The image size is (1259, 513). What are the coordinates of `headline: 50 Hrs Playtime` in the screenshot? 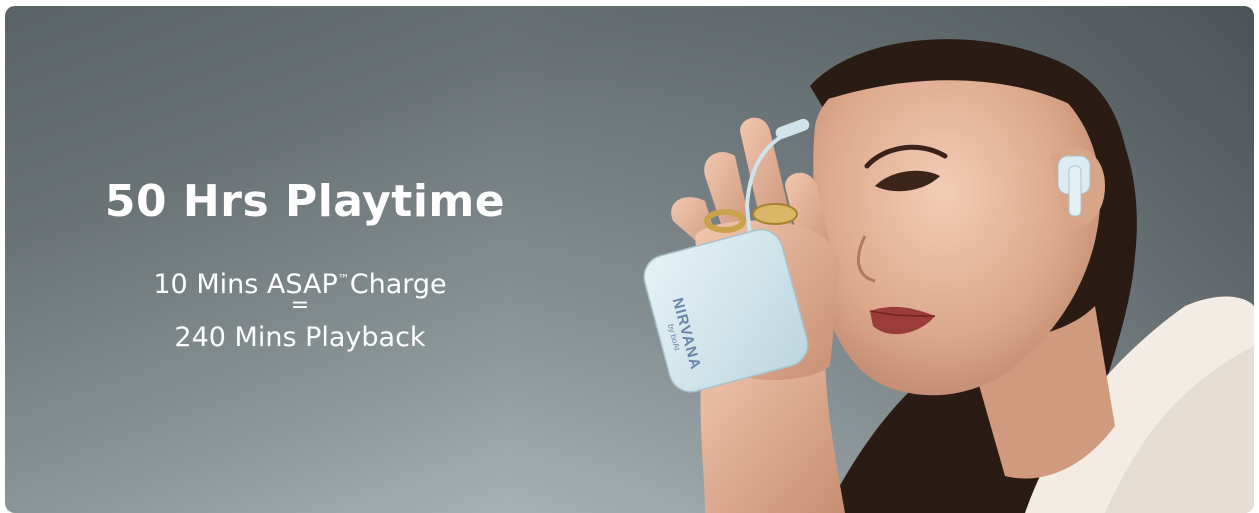 It's located at (305, 201).